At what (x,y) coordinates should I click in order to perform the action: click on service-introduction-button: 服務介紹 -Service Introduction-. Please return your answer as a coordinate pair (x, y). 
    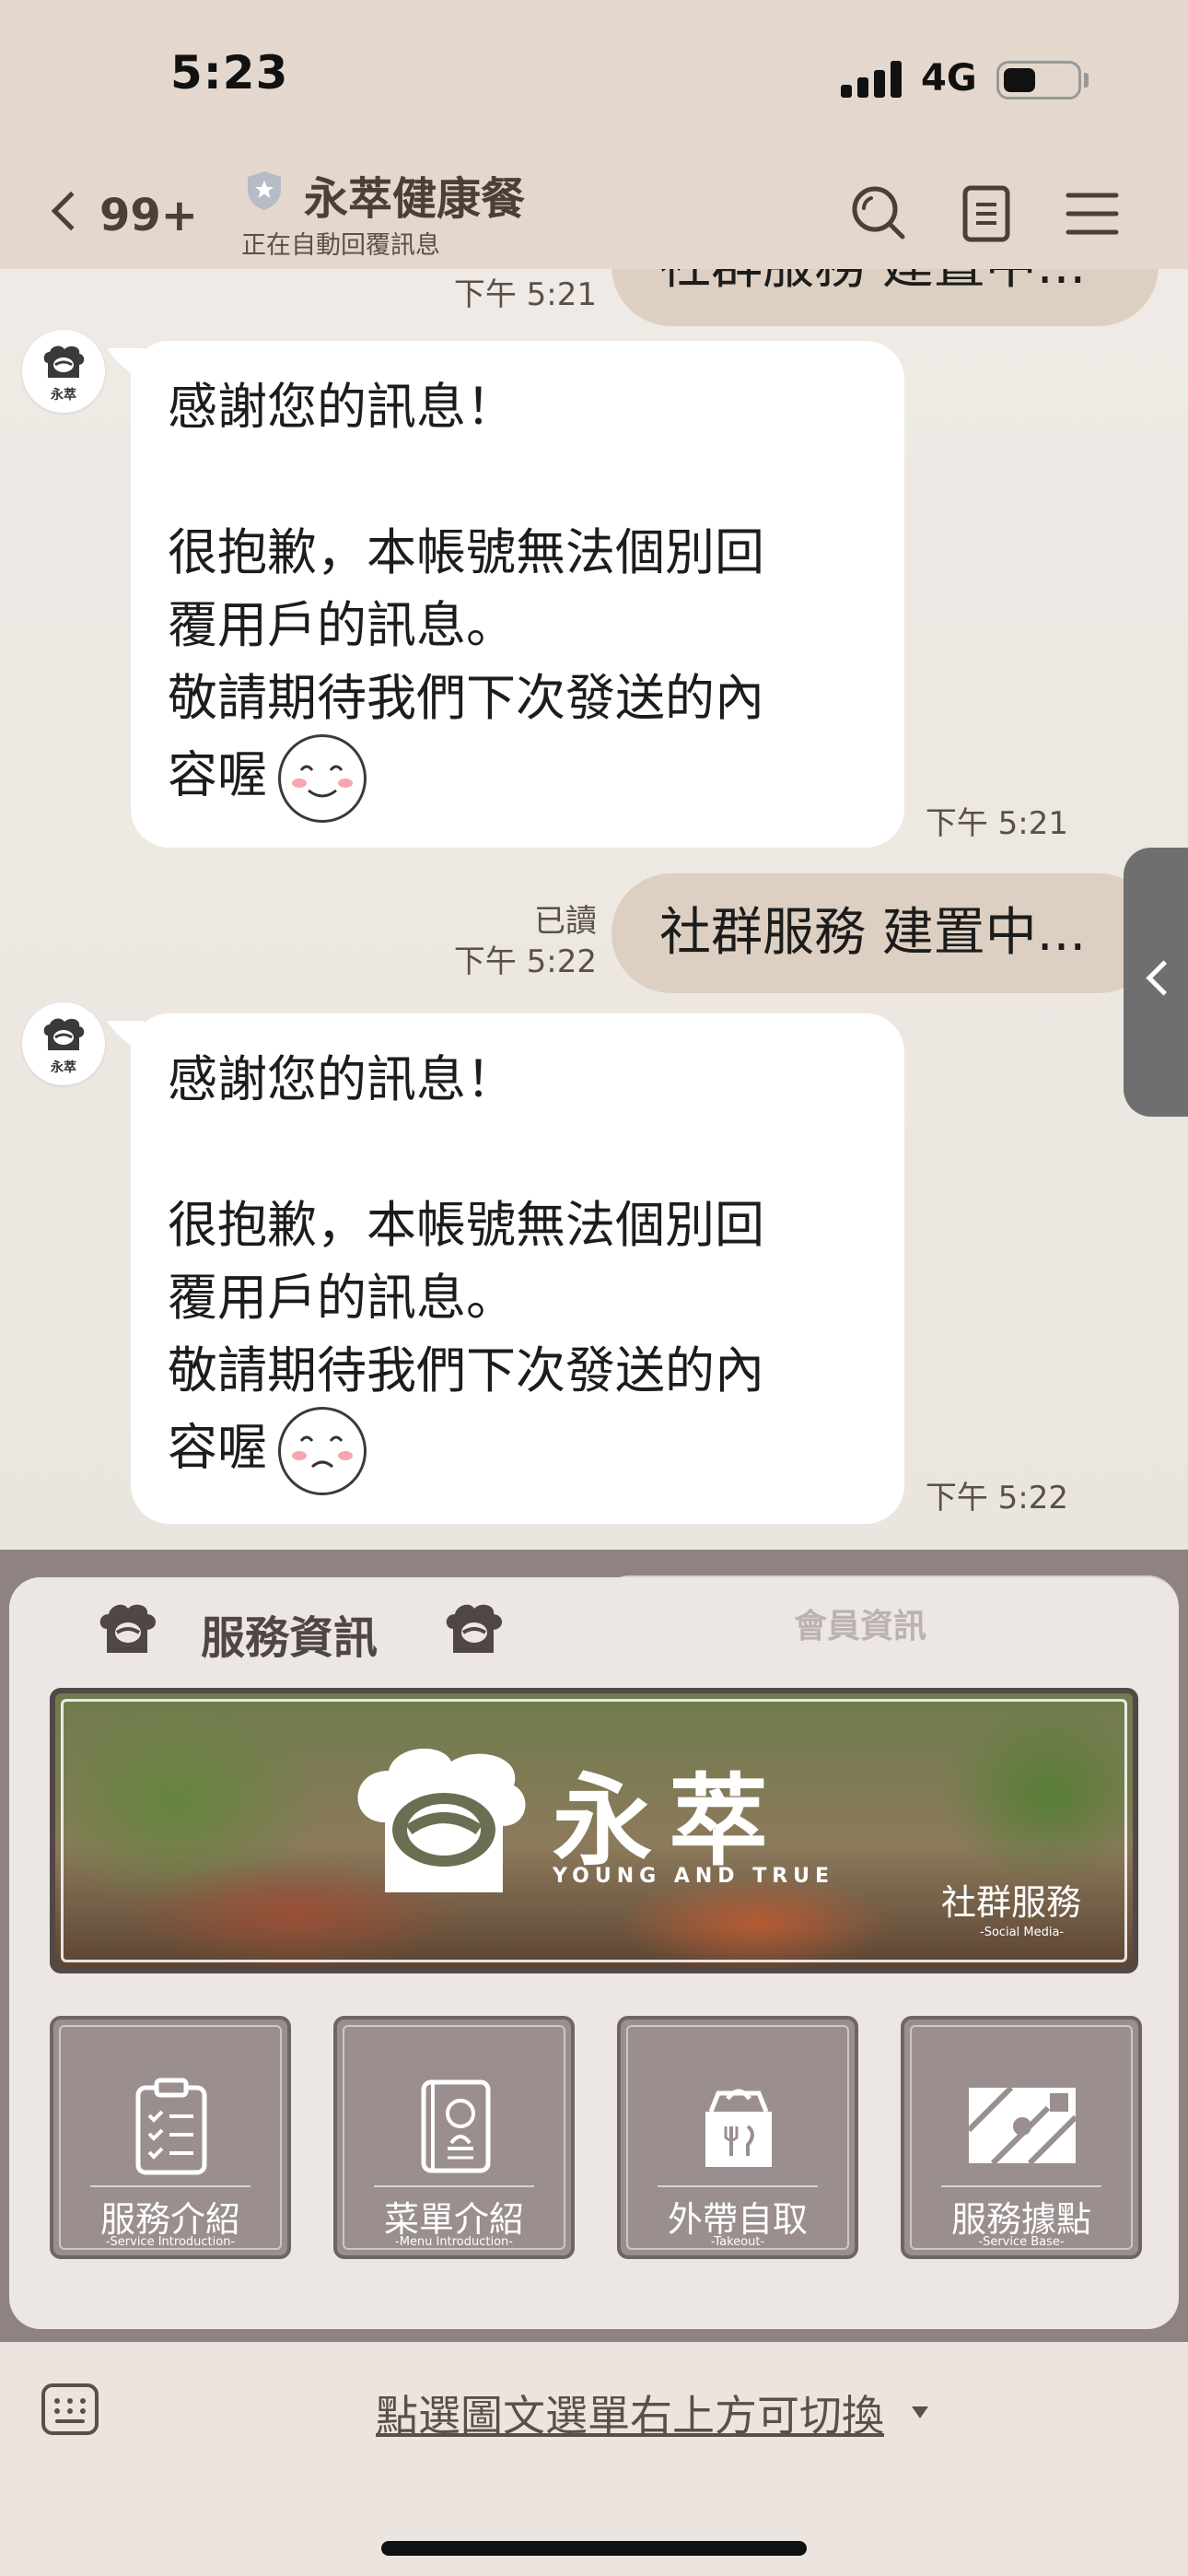
    Looking at the image, I should click on (170, 2137).